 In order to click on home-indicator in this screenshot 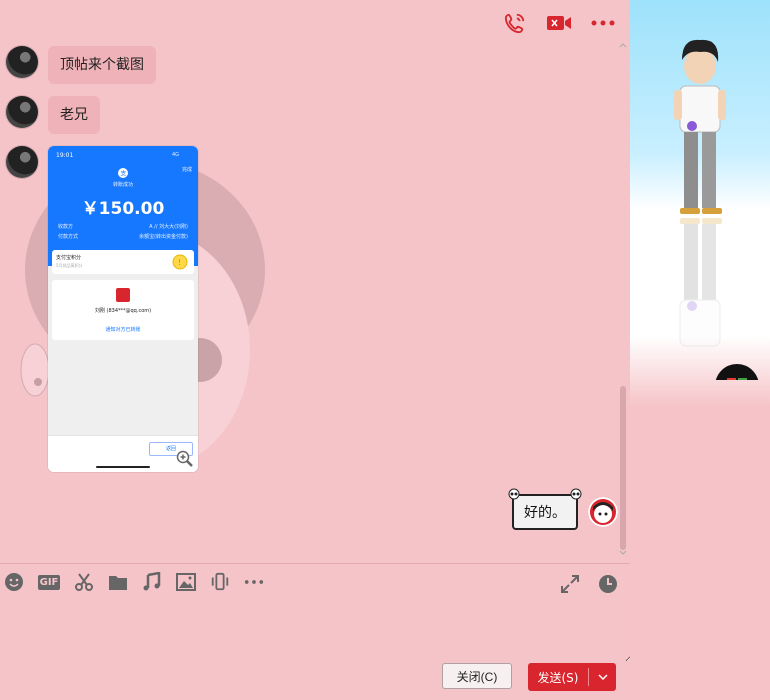, I will do `click(123, 467)`.